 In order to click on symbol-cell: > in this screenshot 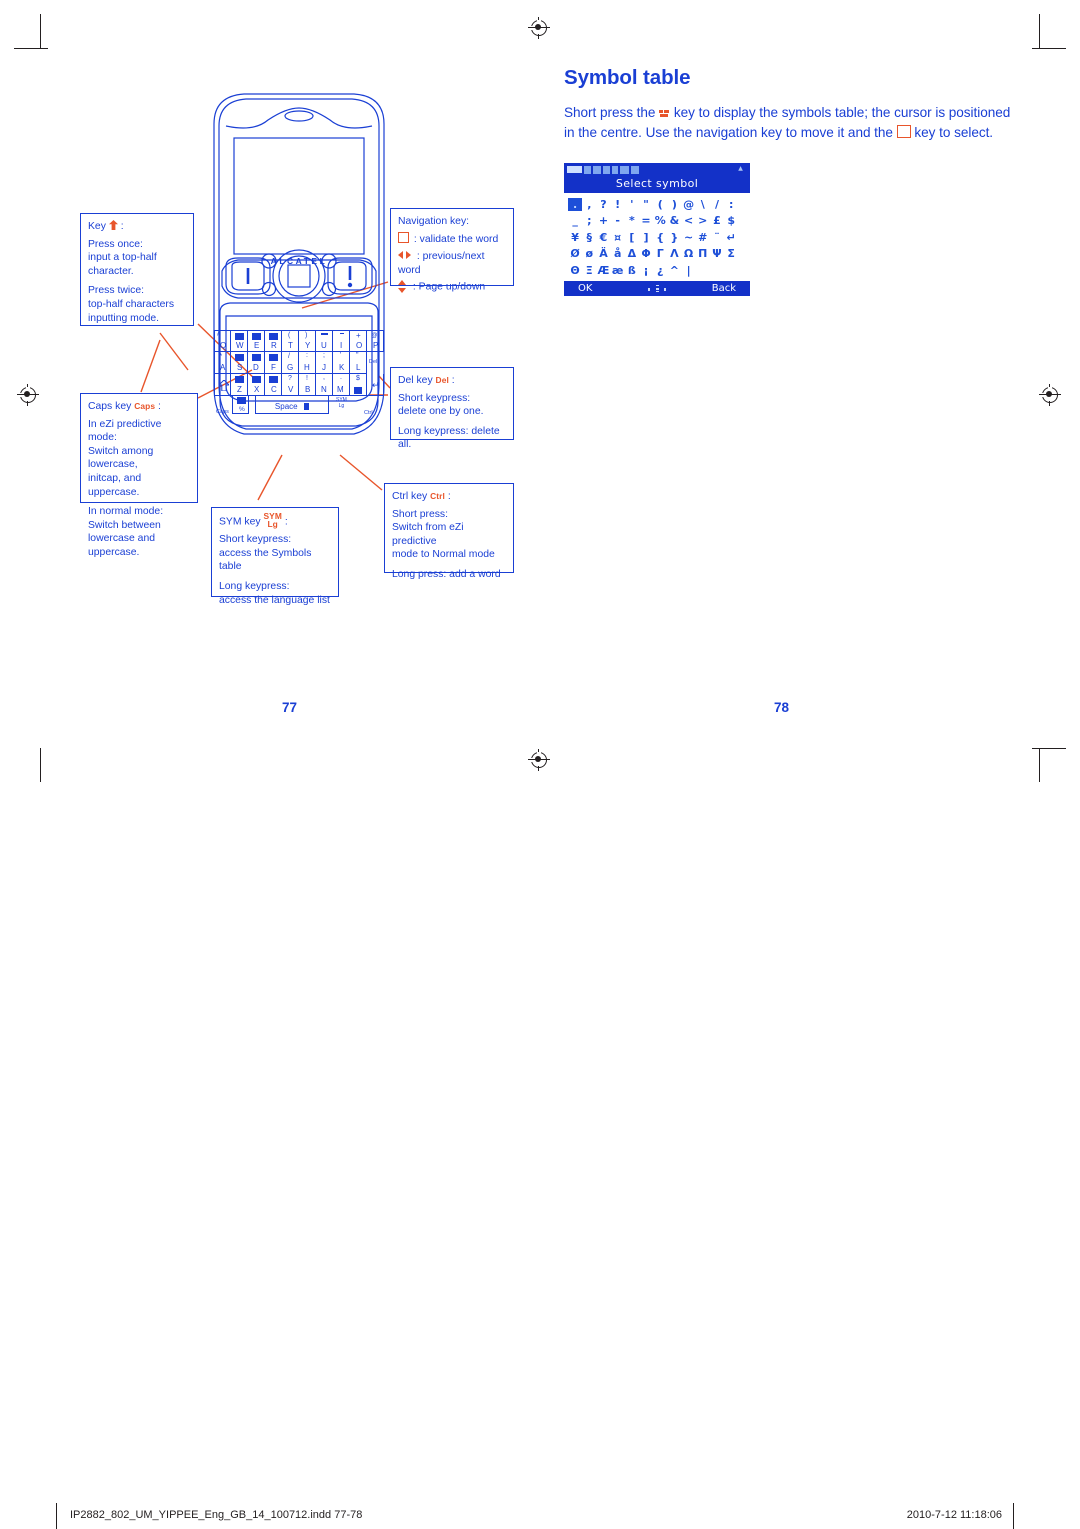, I will do `click(703, 220)`.